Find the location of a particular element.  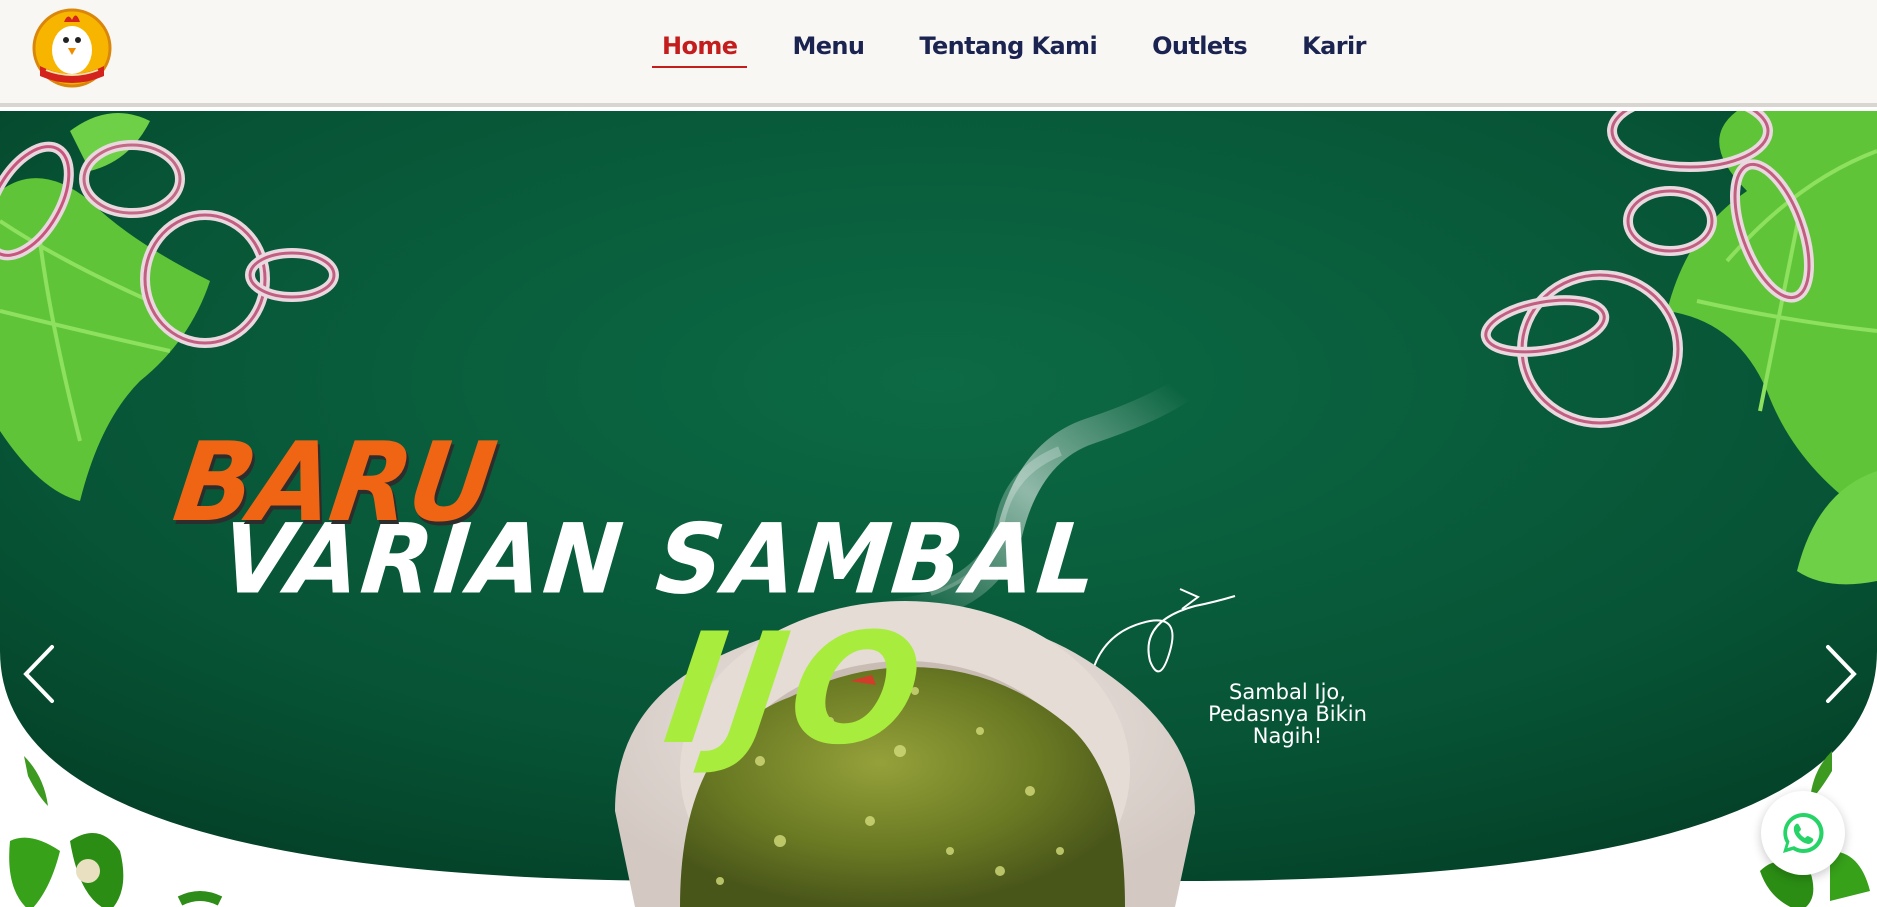

hero-tagline: Sambal Ijo, Pedasnya Bikin Nagih! is located at coordinates (1287, 714).